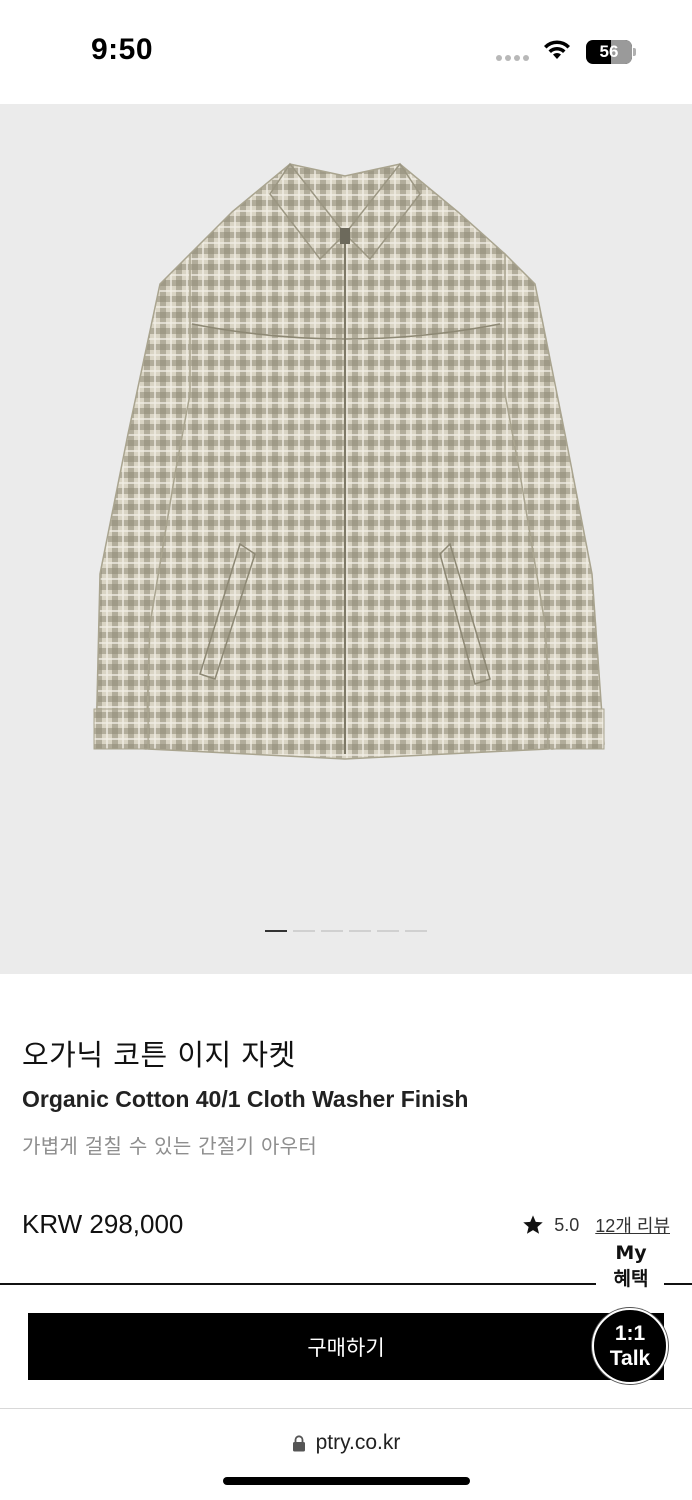 This screenshot has width=692, height=1500. Describe the element at coordinates (103, 1224) in the screenshot. I see `product-price: KRW 298,000` at that location.